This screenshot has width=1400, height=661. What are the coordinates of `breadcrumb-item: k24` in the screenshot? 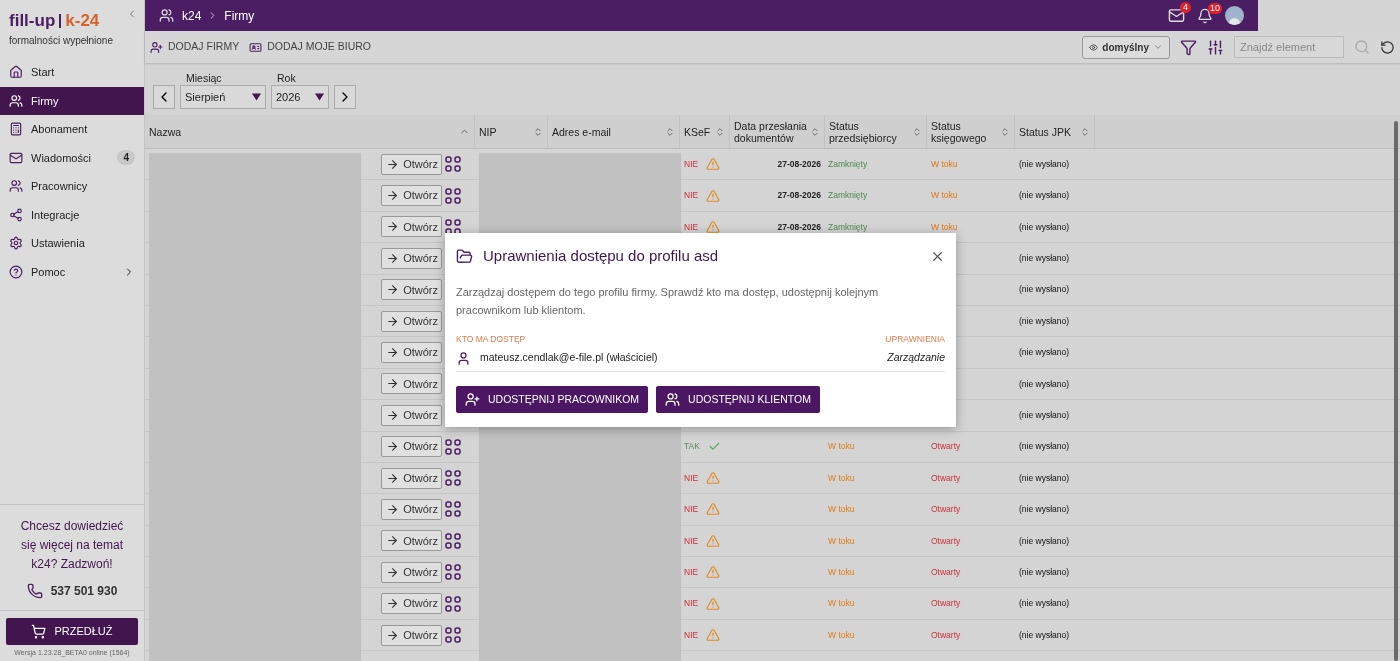 It's located at (192, 15).